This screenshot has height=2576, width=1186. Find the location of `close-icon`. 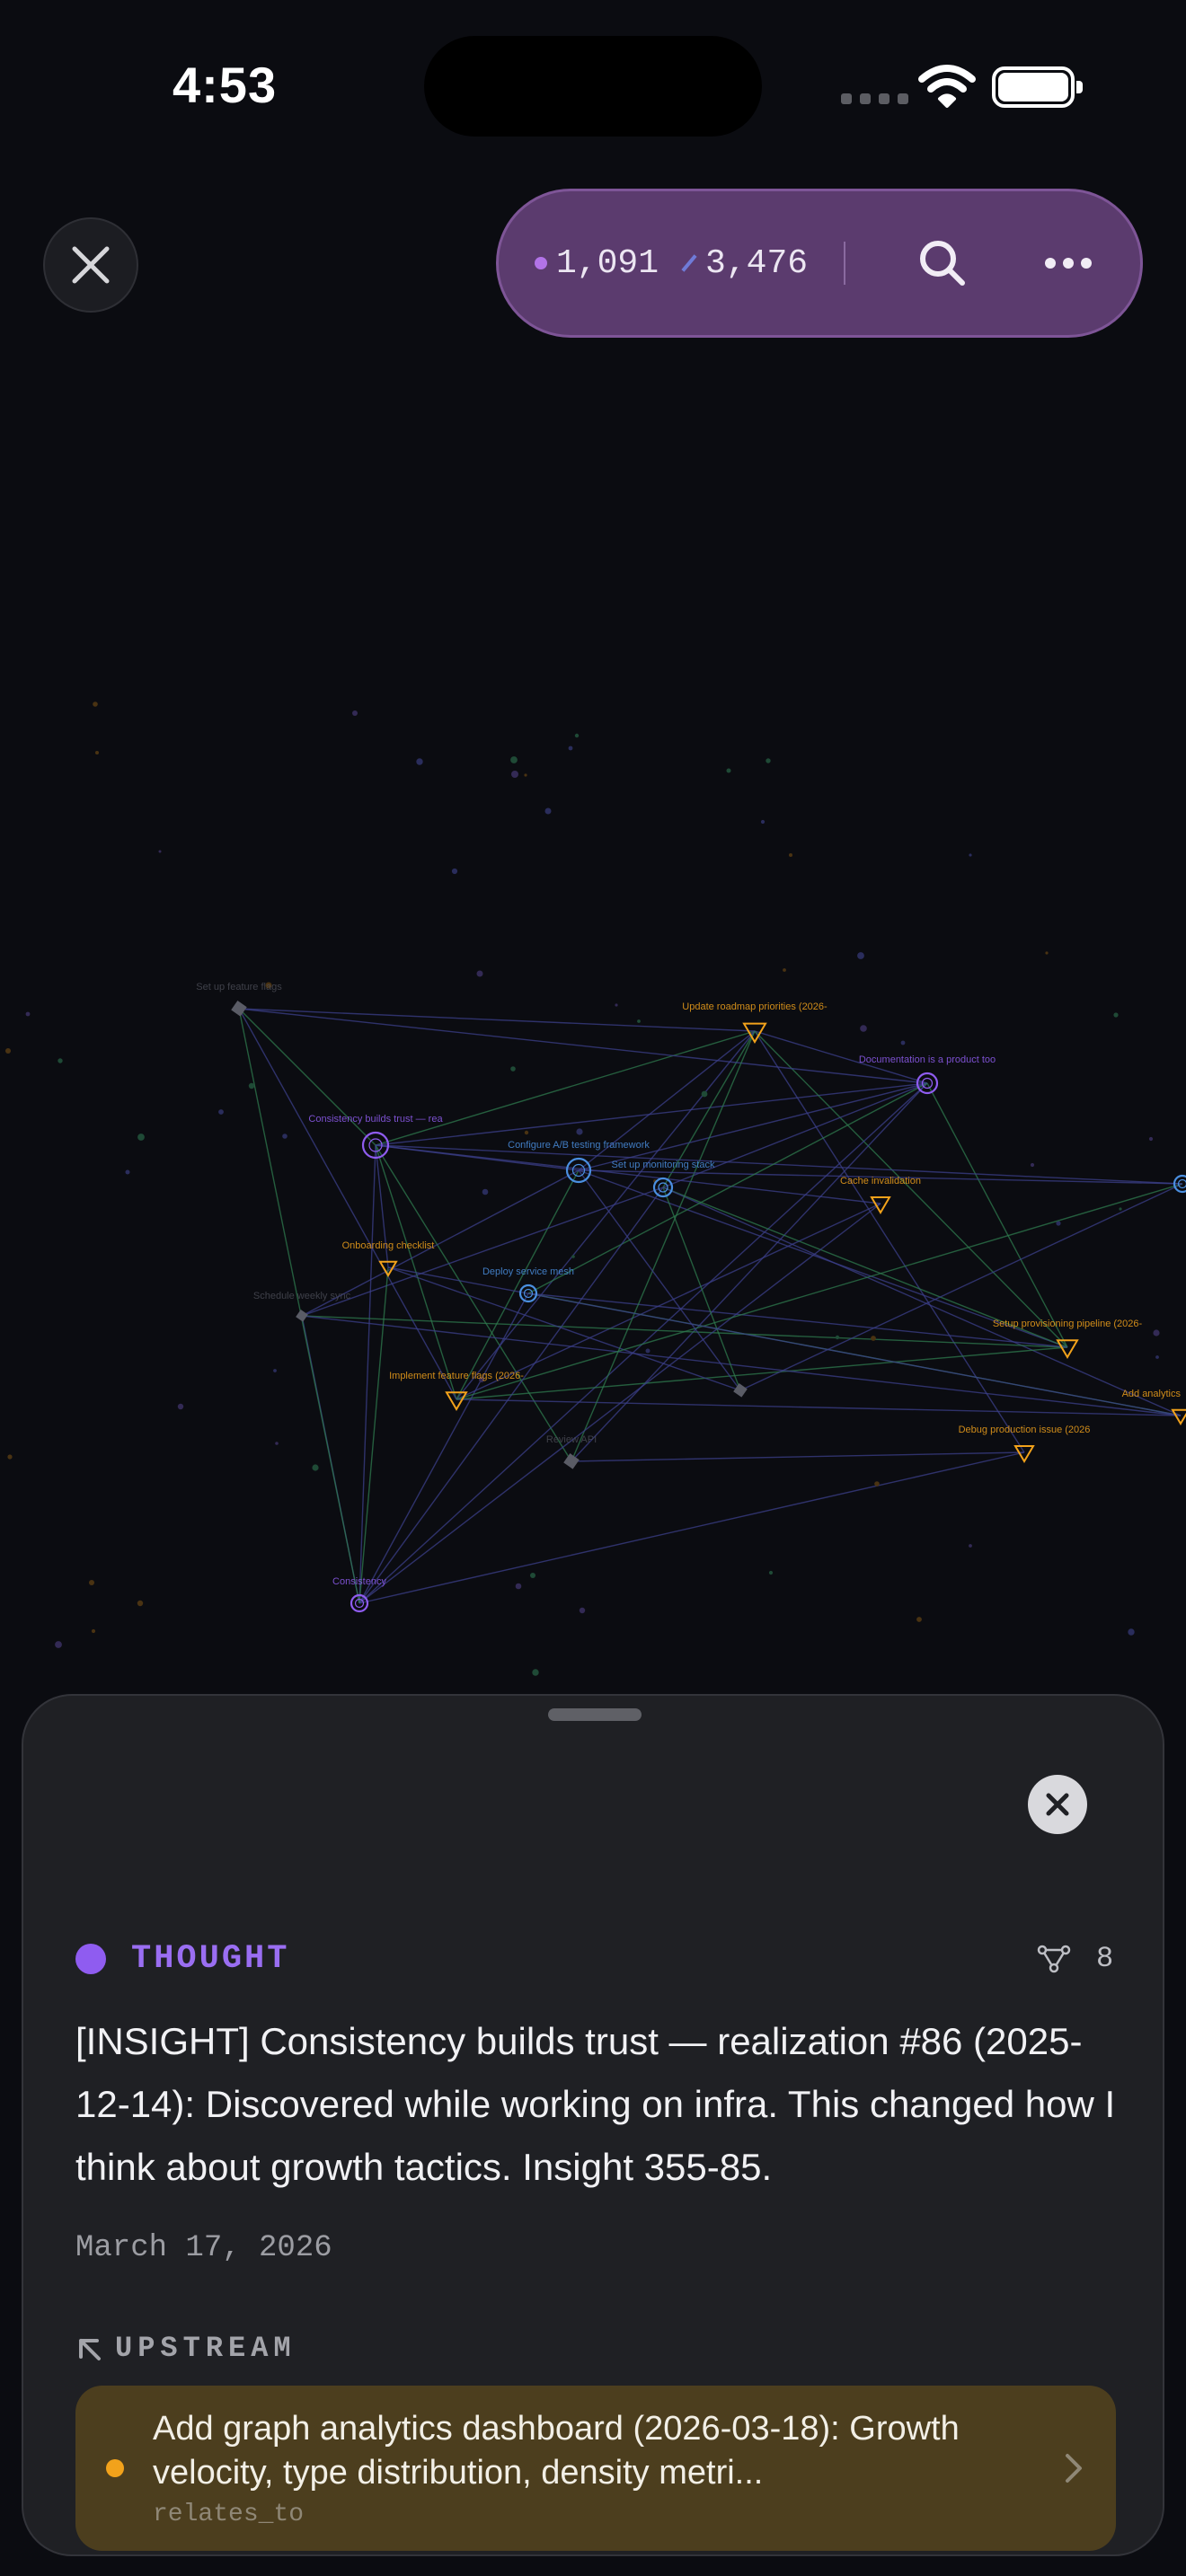

close-icon is located at coordinates (1057, 1804).